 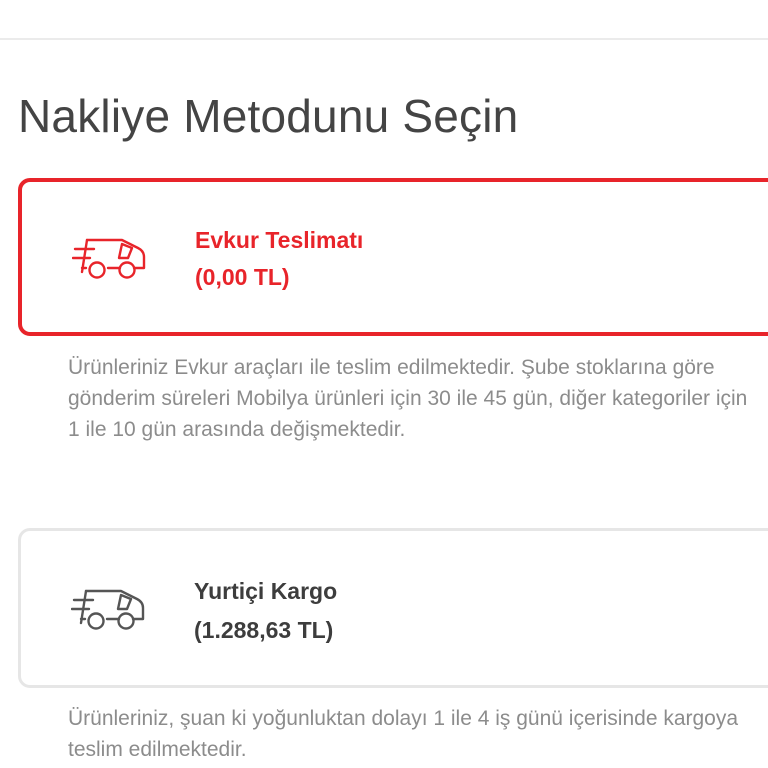 What do you see at coordinates (266, 591) in the screenshot?
I see `shipping-option-name: Yurtiçi Kargo` at bounding box center [266, 591].